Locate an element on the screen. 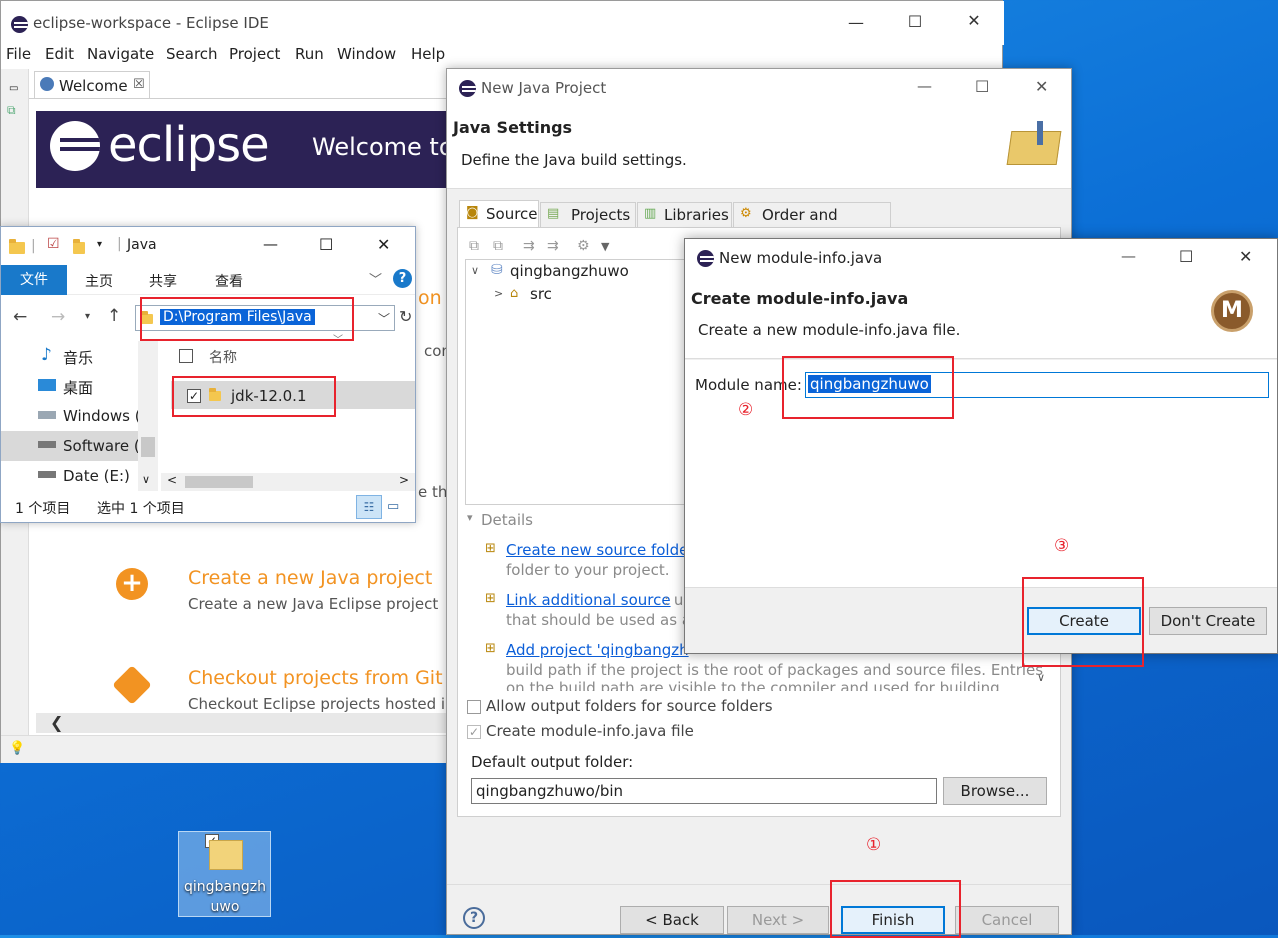 The image size is (1278, 938). menu-search: Search is located at coordinates (192, 54).